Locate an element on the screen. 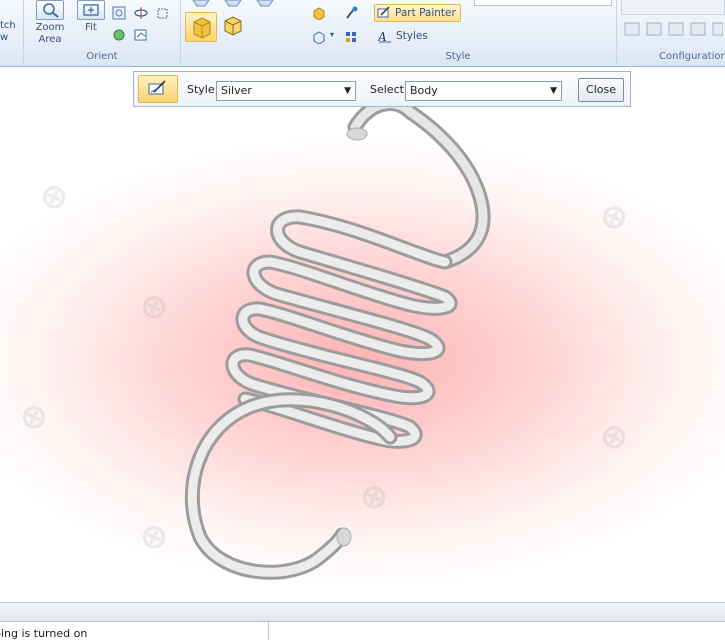 The image size is (725, 640). configuration-box is located at coordinates (673, 7).